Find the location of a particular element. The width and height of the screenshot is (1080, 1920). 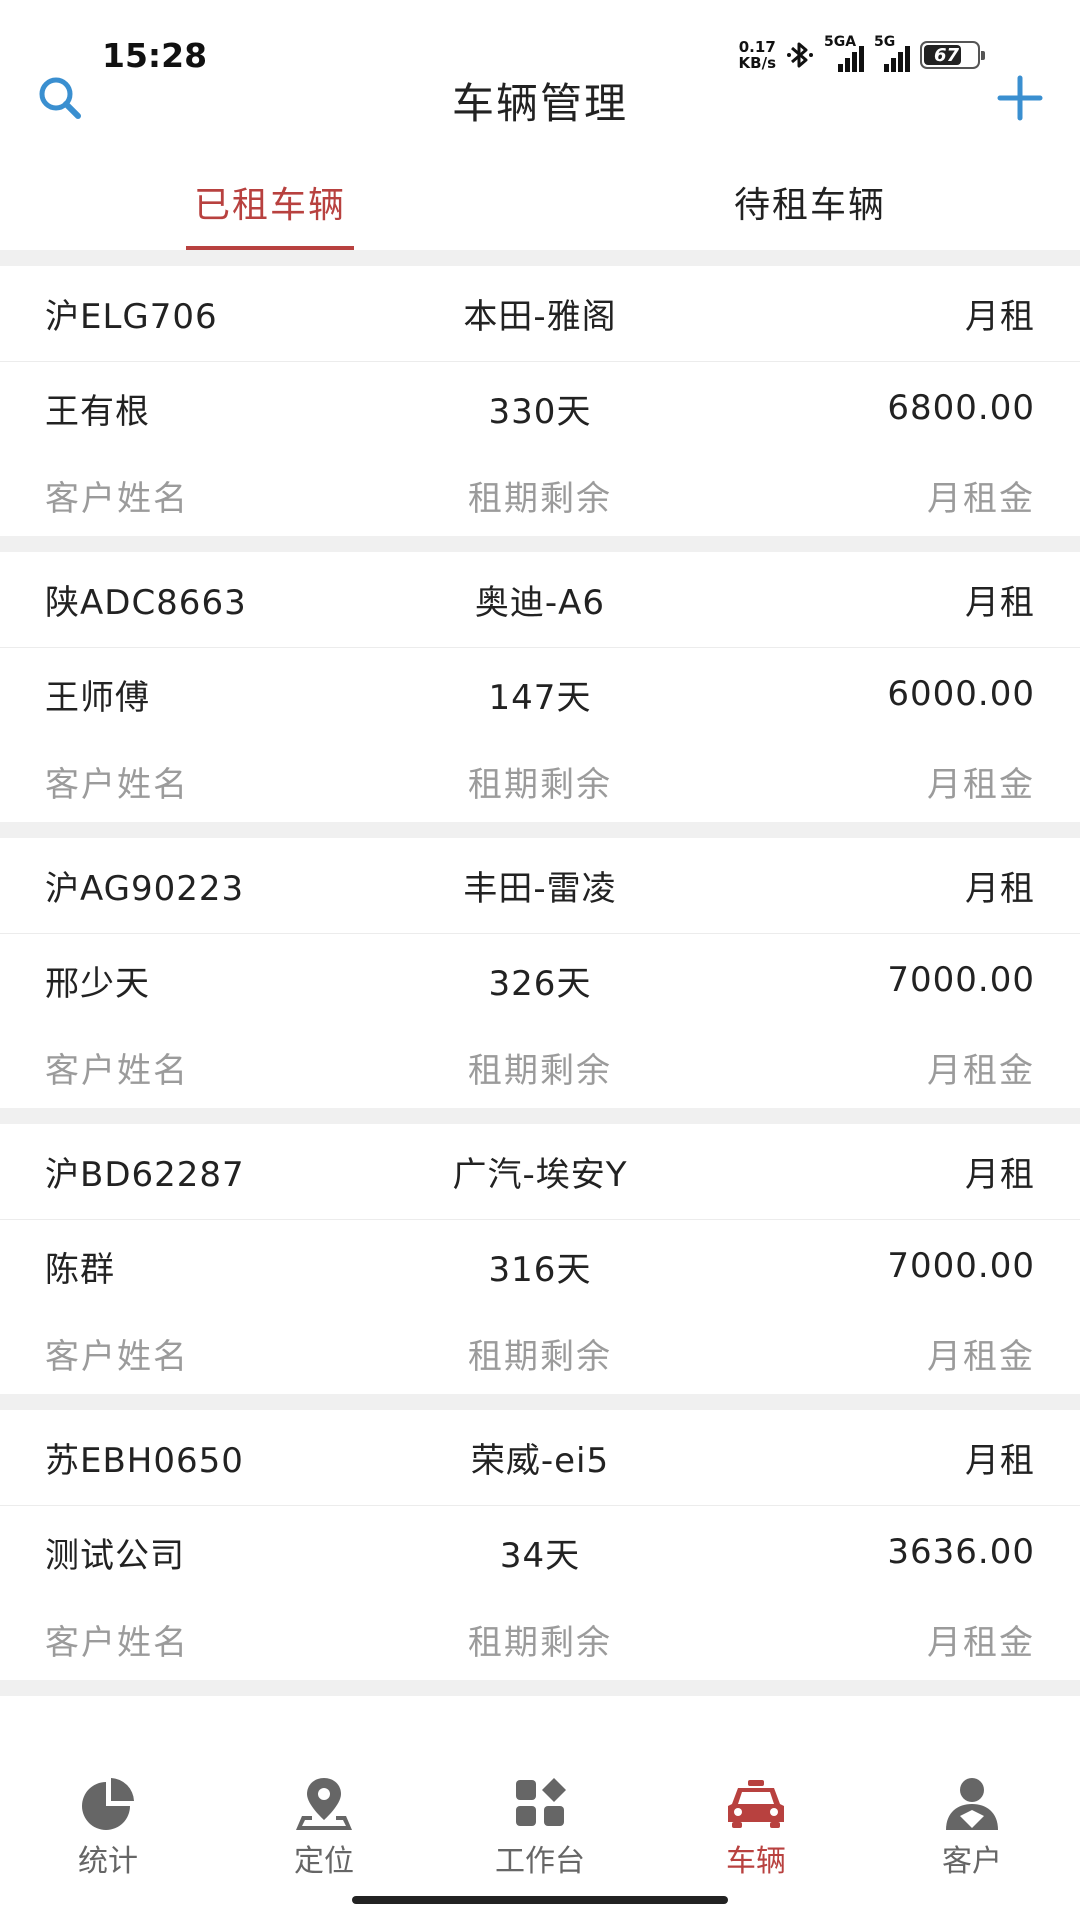

vehicle-card-partial is located at coordinates (540, 1729).